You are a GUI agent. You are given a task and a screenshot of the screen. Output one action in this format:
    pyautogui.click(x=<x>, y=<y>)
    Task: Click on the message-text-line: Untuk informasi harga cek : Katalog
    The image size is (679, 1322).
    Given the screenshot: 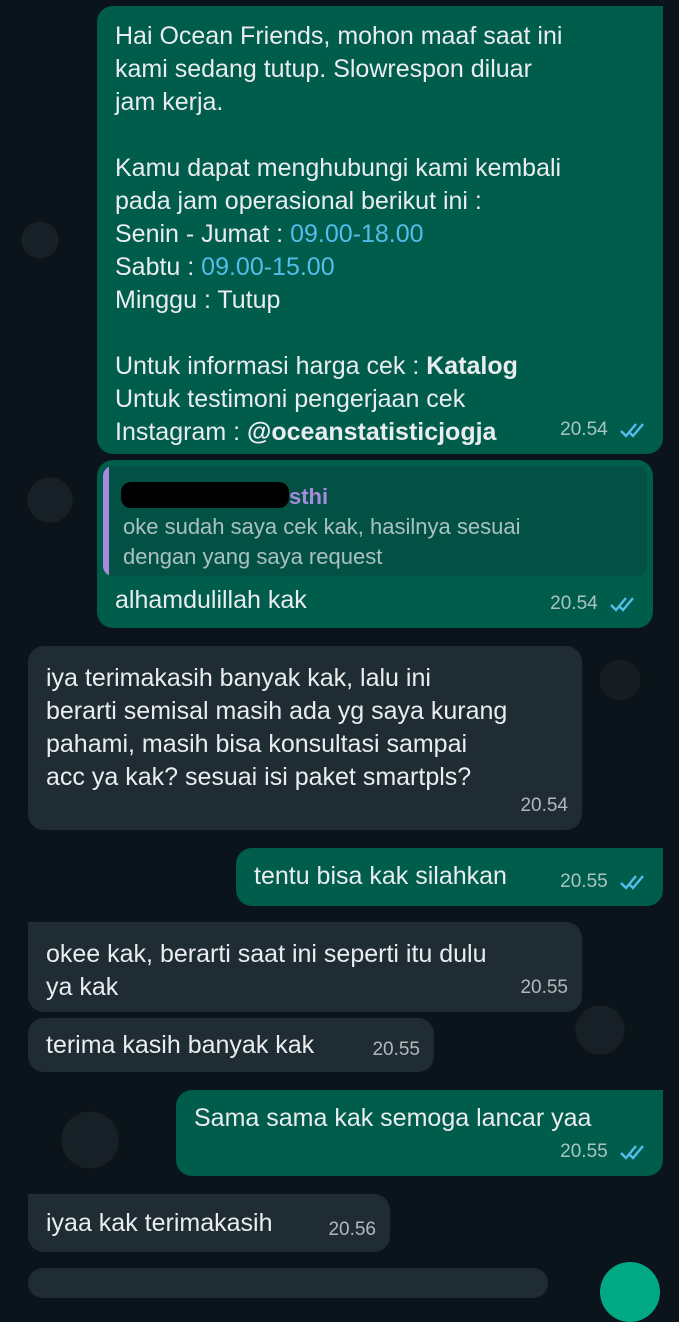 What is the action you would take?
    pyautogui.click(x=385, y=366)
    